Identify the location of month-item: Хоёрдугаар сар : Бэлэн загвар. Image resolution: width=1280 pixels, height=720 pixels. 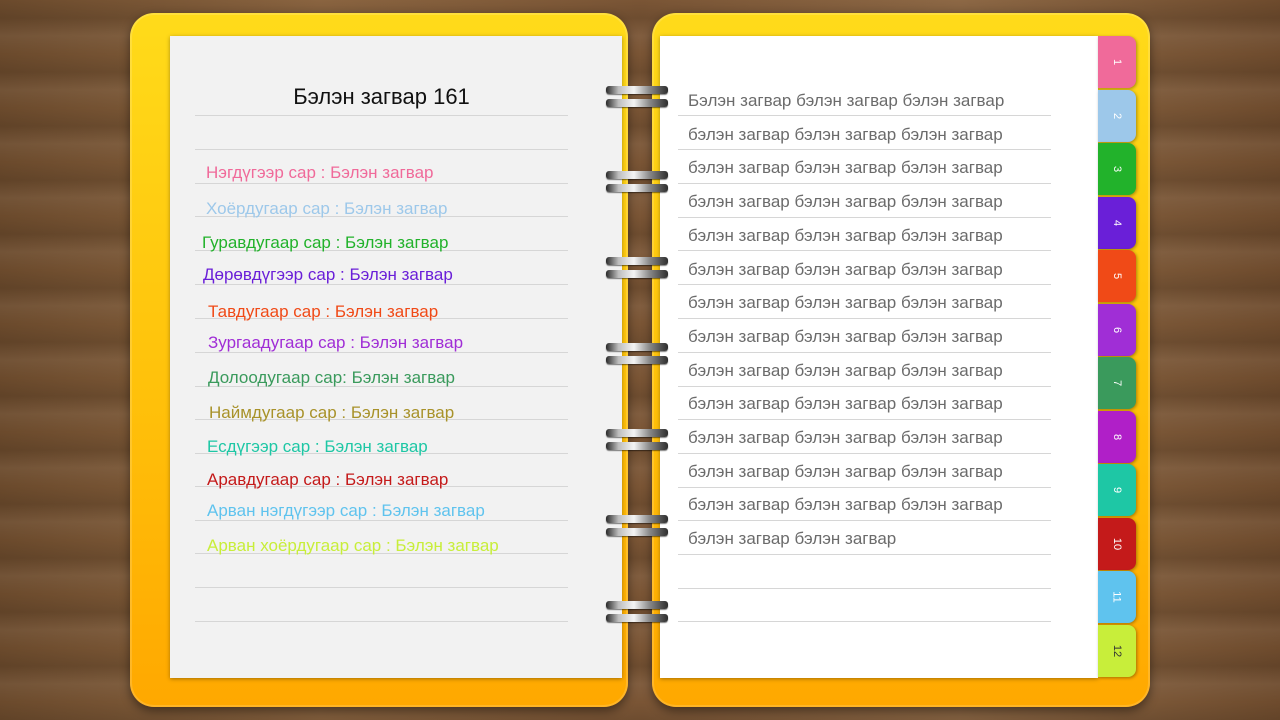
(327, 208).